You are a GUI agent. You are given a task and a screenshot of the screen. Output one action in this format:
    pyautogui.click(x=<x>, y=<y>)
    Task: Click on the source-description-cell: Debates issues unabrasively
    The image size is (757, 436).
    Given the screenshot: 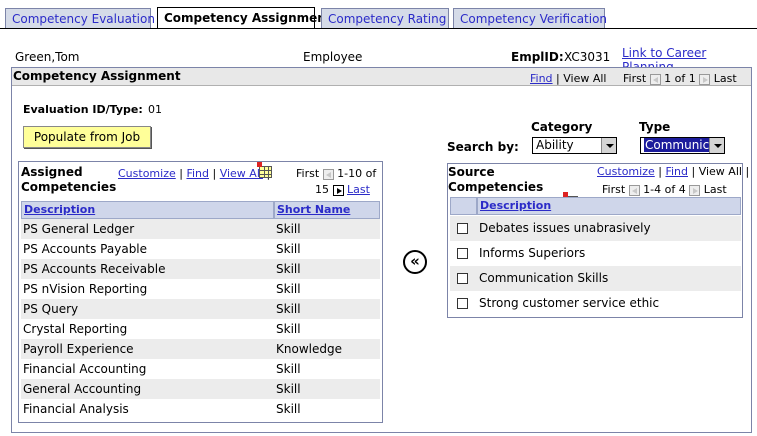 What is the action you would take?
    pyautogui.click(x=565, y=228)
    